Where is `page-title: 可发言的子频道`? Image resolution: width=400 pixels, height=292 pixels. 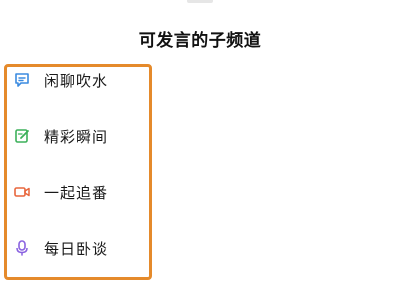 page-title: 可发言的子频道 is located at coordinates (200, 41).